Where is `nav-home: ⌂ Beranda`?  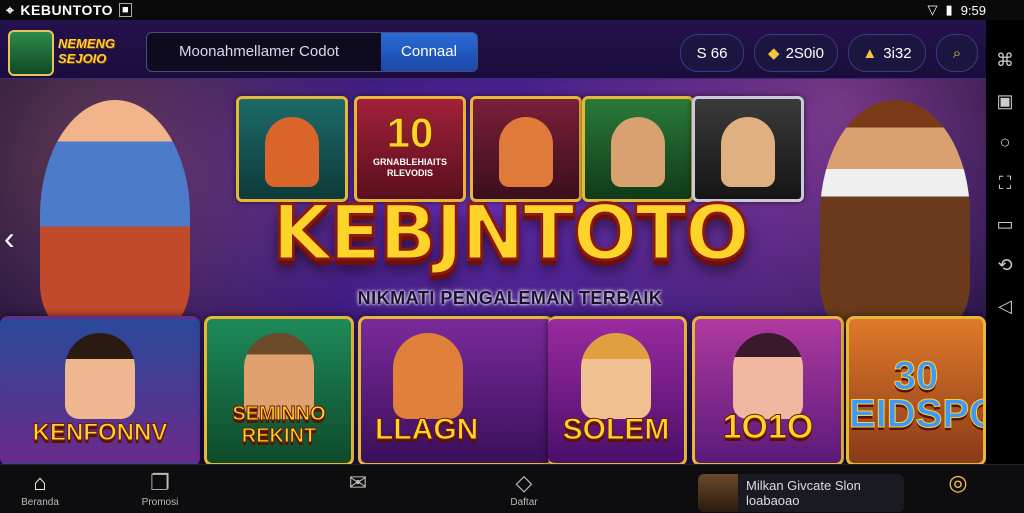 nav-home: ⌂ Beranda is located at coordinates (40, 488).